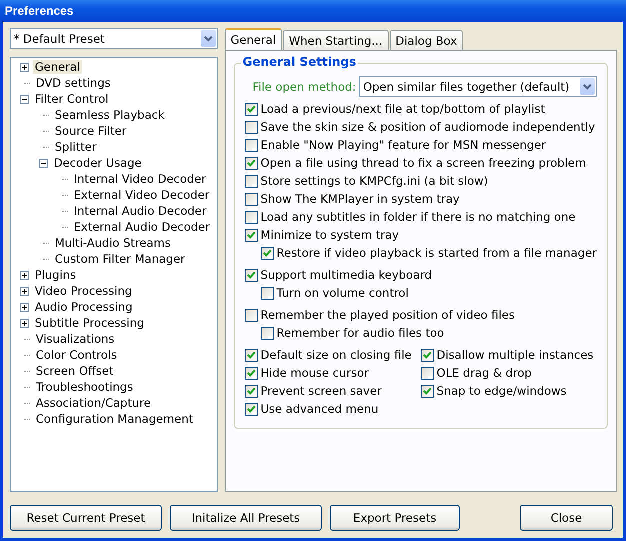 This screenshot has width=626, height=541. What do you see at coordinates (387, 315) in the screenshot?
I see `checkbox-label: Remember the played position of video files` at bounding box center [387, 315].